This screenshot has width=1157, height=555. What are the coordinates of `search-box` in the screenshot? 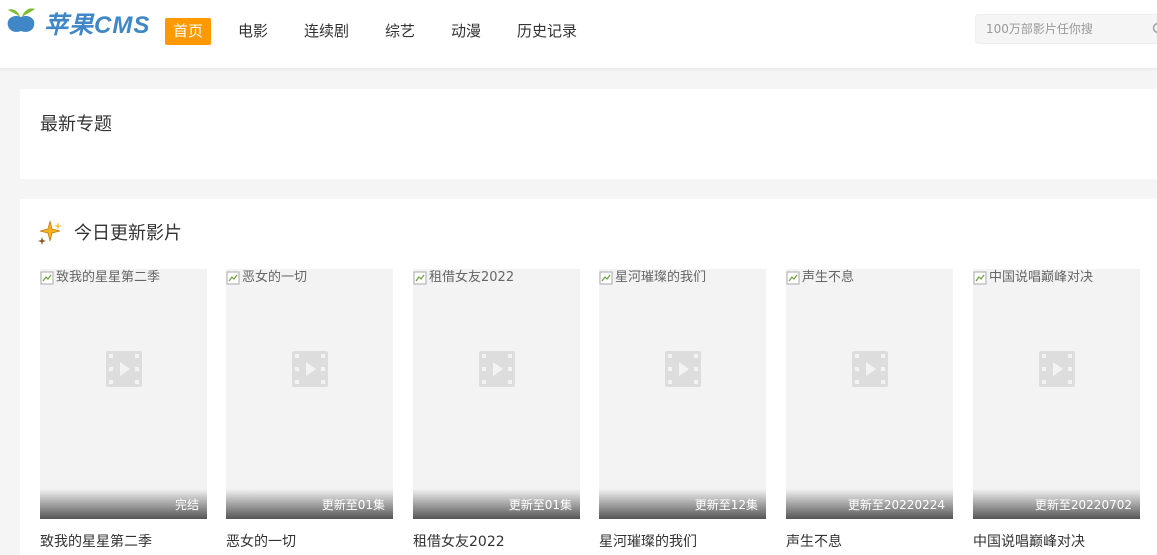 It's located at (1066, 29).